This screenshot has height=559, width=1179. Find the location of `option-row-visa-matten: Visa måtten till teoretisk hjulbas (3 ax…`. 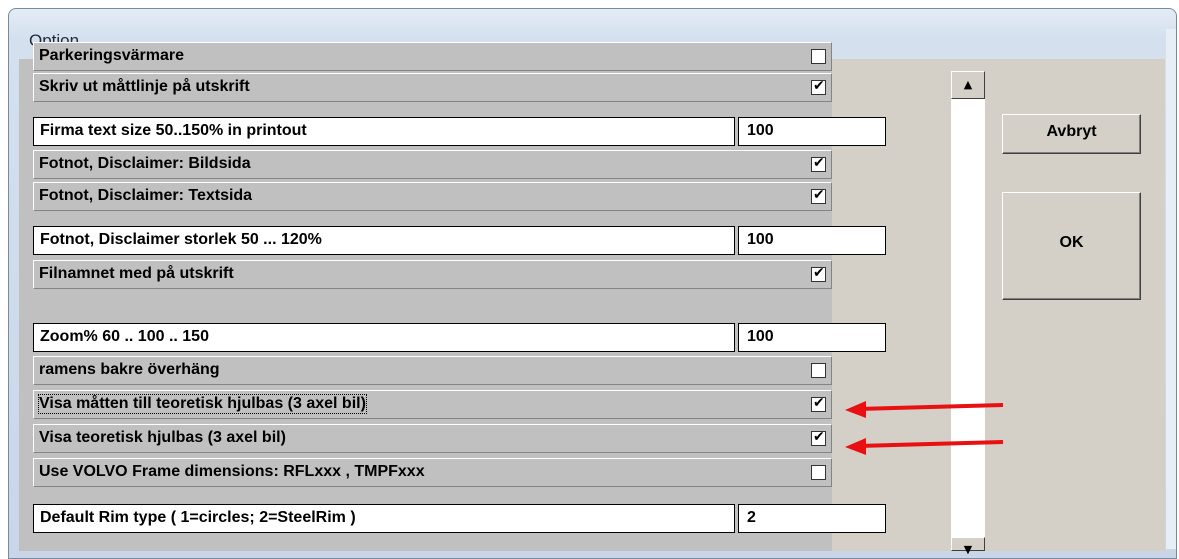

option-row-visa-matten: Visa måtten till teoretisk hjulbas (3 ax… is located at coordinates (432, 404).